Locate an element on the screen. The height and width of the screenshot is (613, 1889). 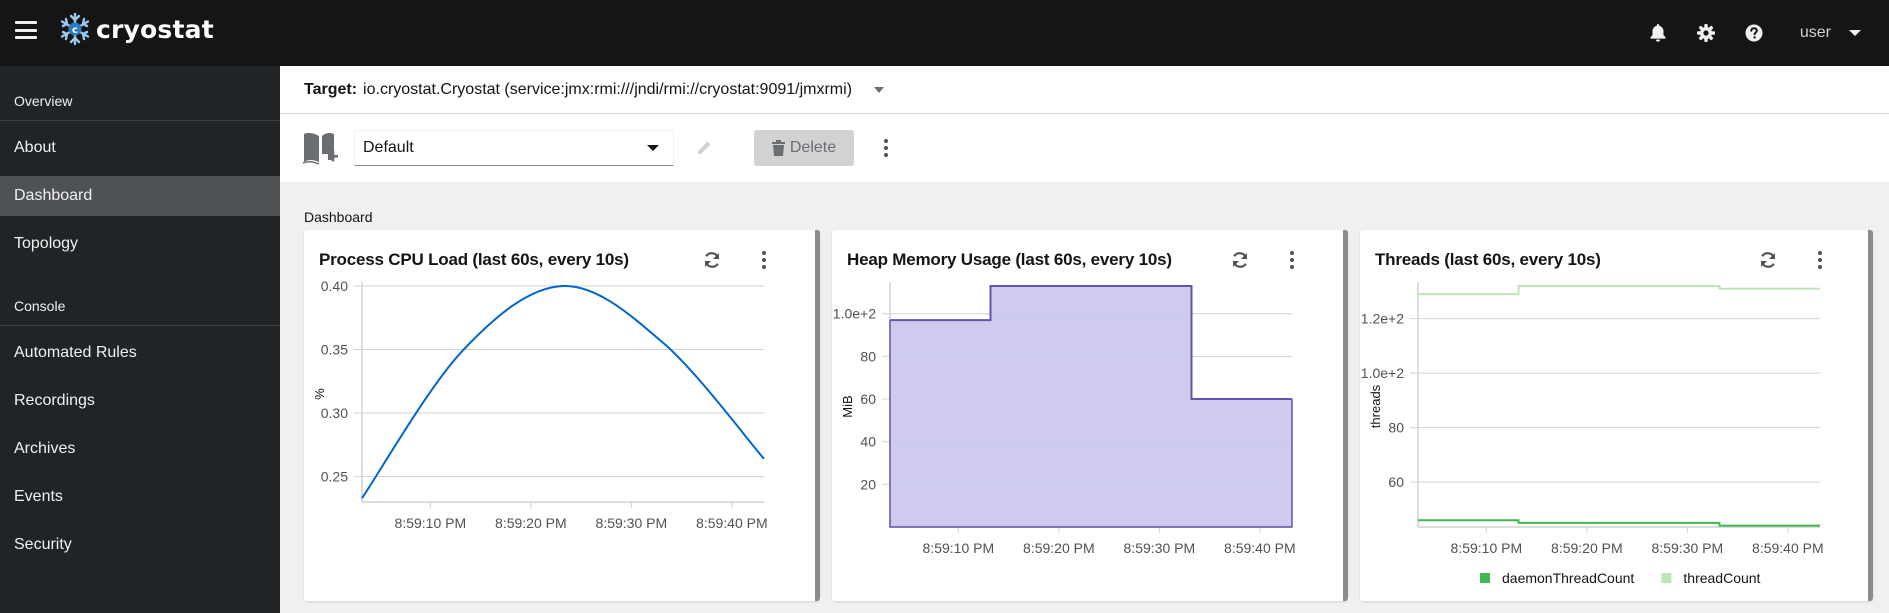
sidebar-item-dashboard: Dashboard is located at coordinates (140, 196).